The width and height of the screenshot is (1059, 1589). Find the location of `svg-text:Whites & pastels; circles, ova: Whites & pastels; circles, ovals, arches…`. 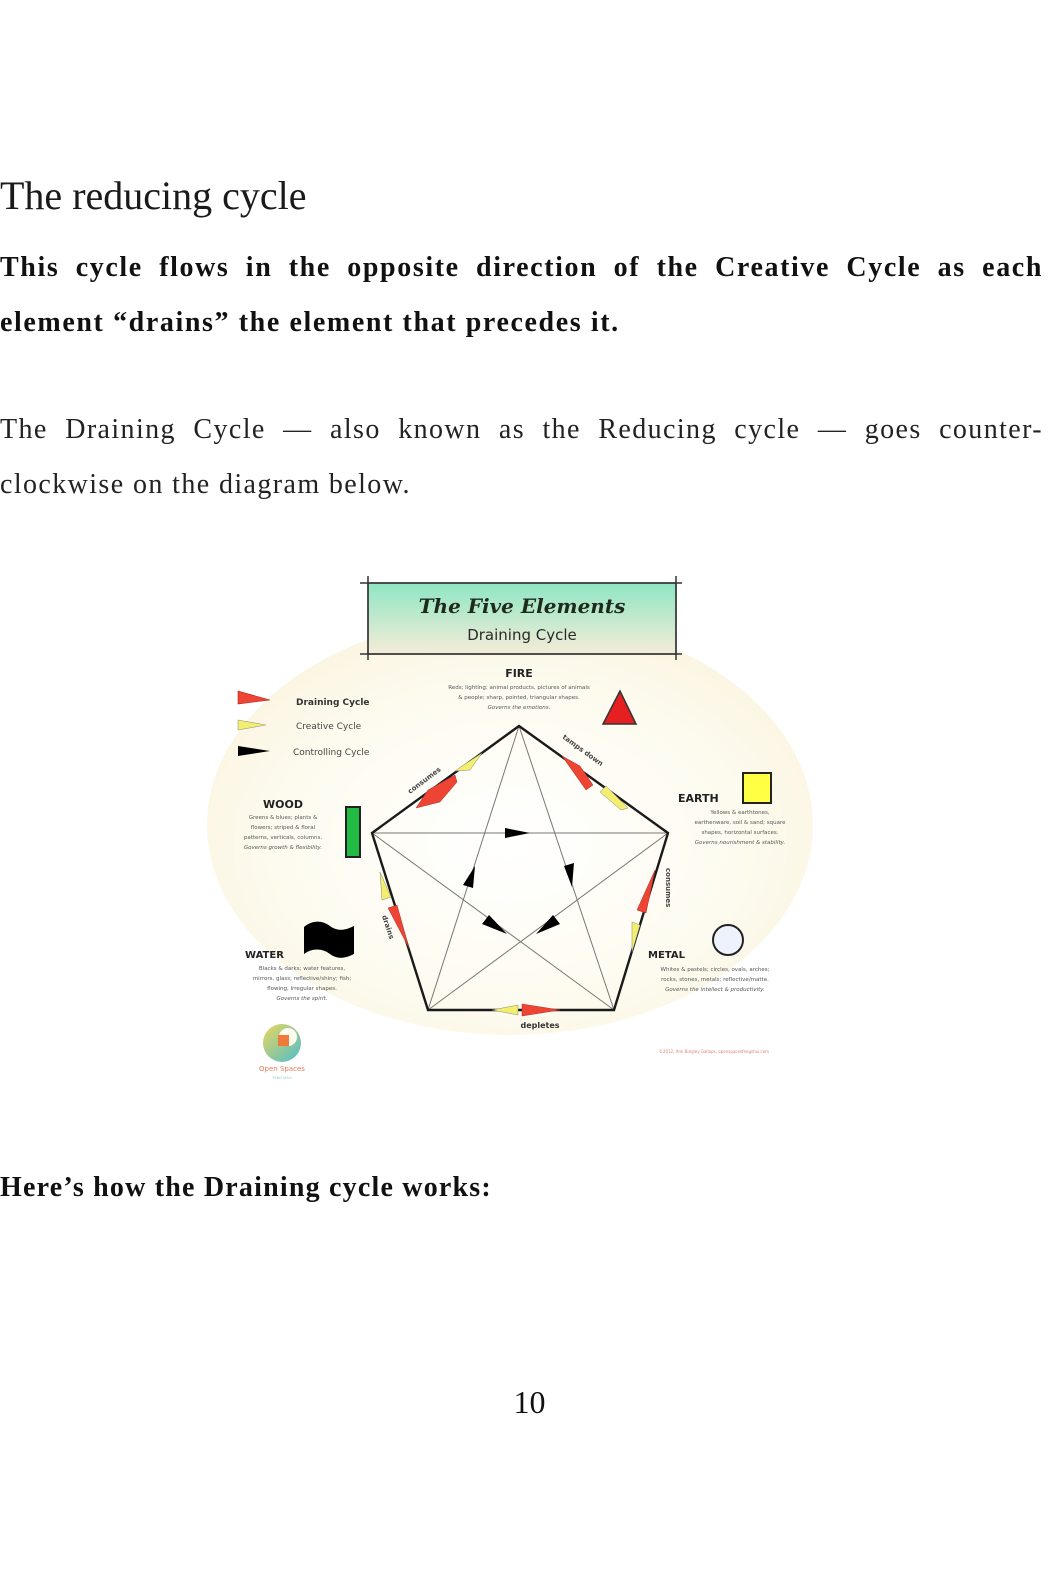

svg-text:Whites & pastels; circles, ova: Whites & pastels; circles, ovals, arches… is located at coordinates (715, 970).